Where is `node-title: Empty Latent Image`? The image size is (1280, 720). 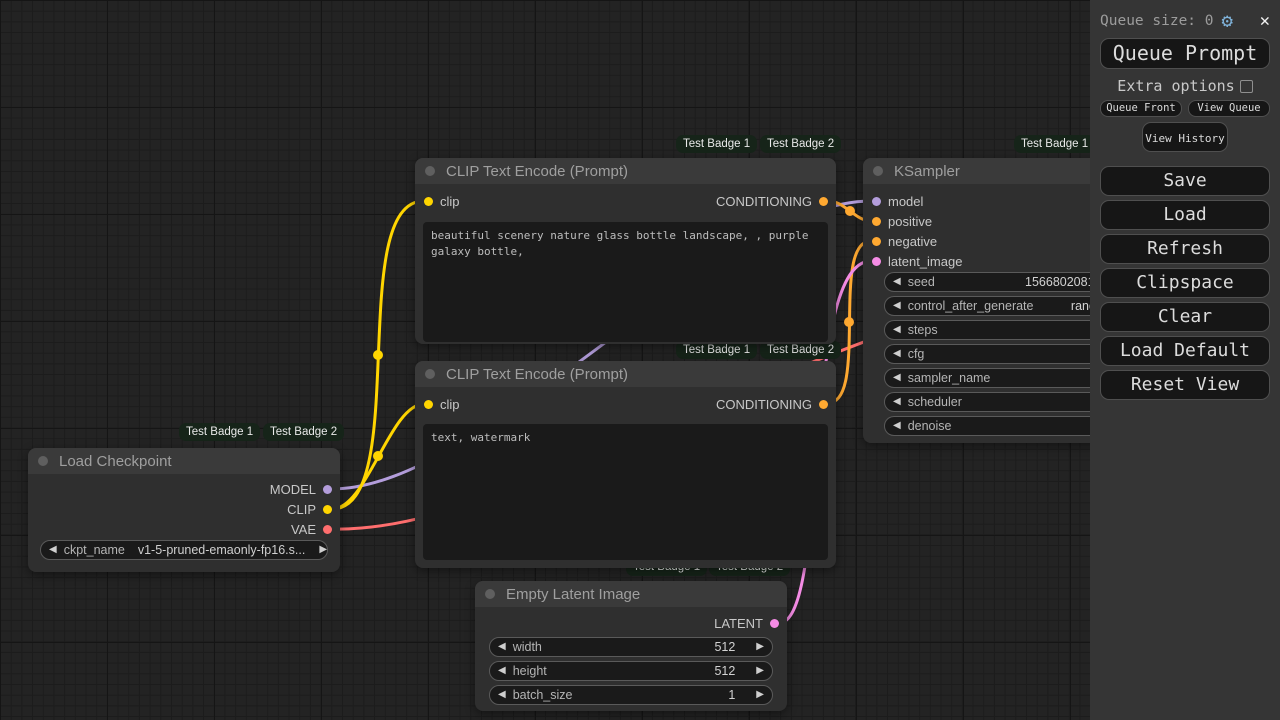 node-title: Empty Latent Image is located at coordinates (573, 594).